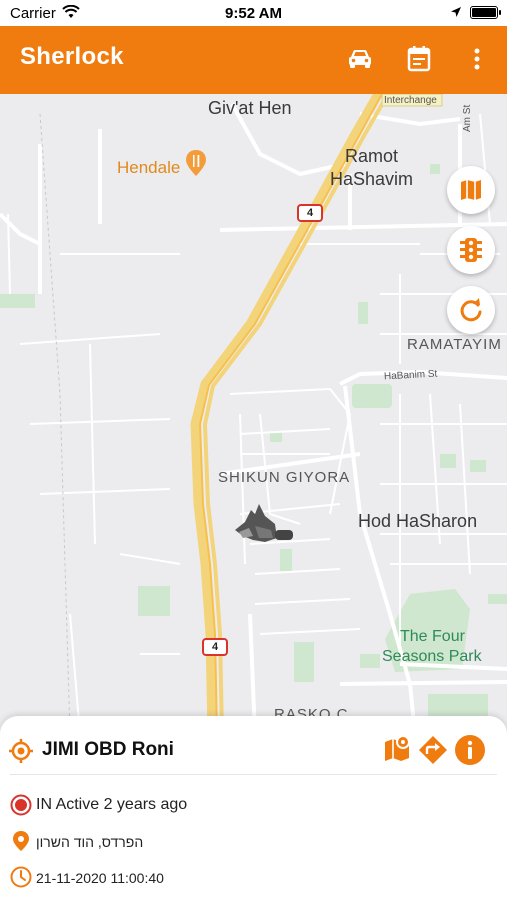  I want to click on traffic-light-icon, so click(471, 250).